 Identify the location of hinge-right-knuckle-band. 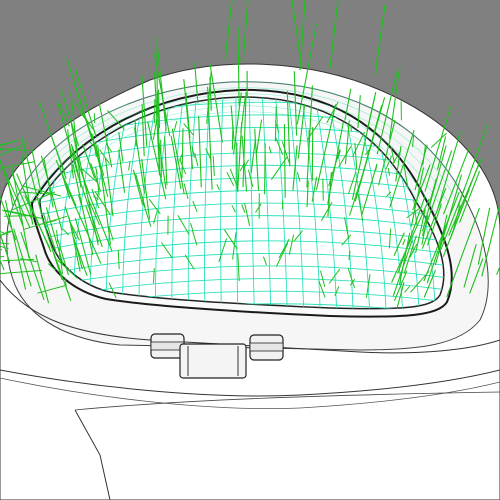
(266, 347).